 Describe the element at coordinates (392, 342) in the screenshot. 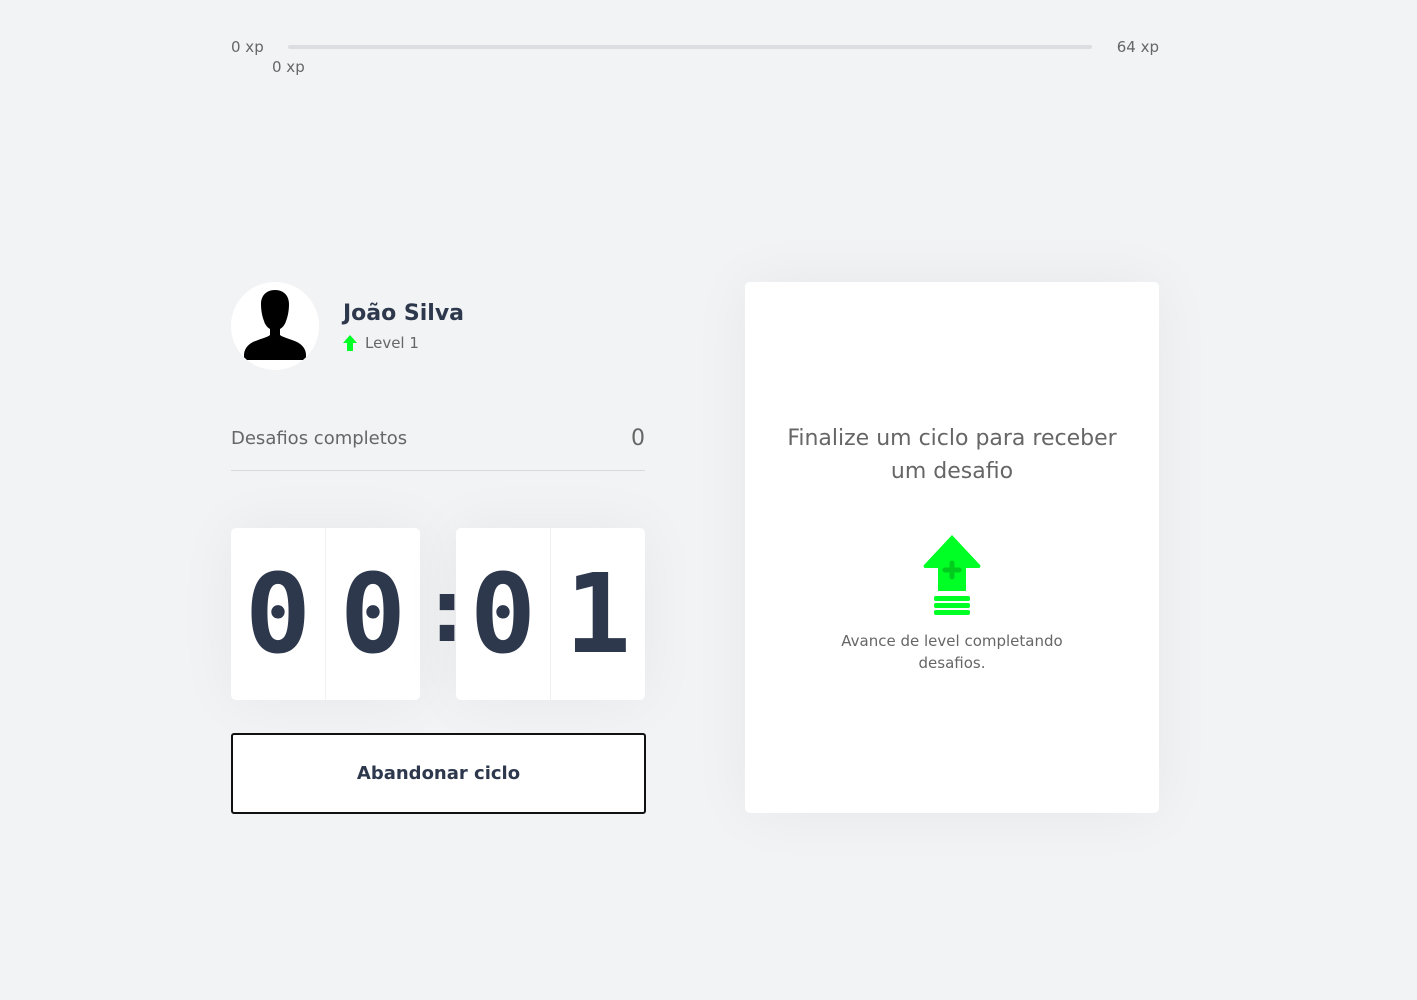

I see `profile-level-label: Level 1` at that location.